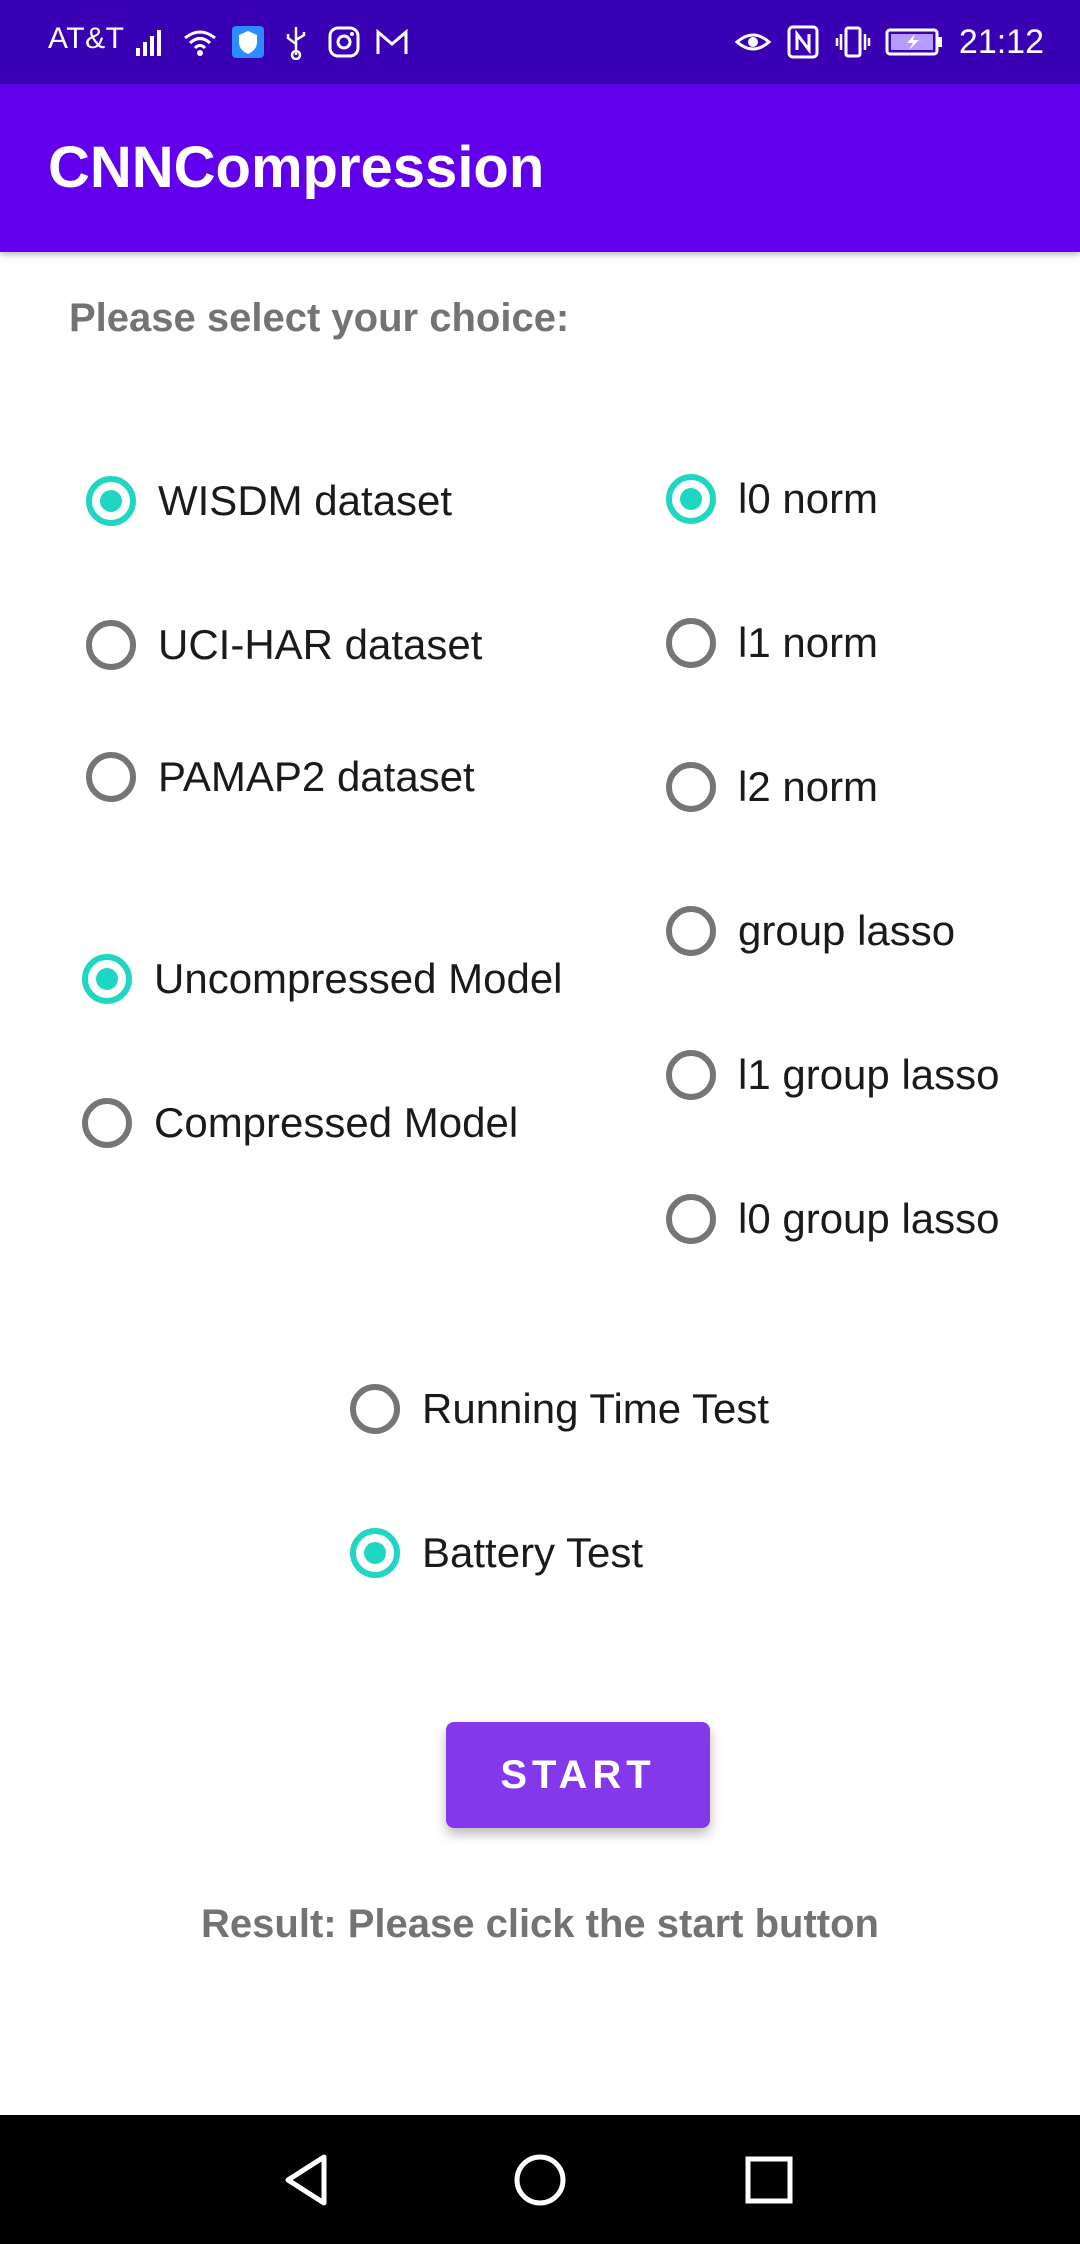 The width and height of the screenshot is (1080, 2244). I want to click on eye-icon, so click(752, 42).